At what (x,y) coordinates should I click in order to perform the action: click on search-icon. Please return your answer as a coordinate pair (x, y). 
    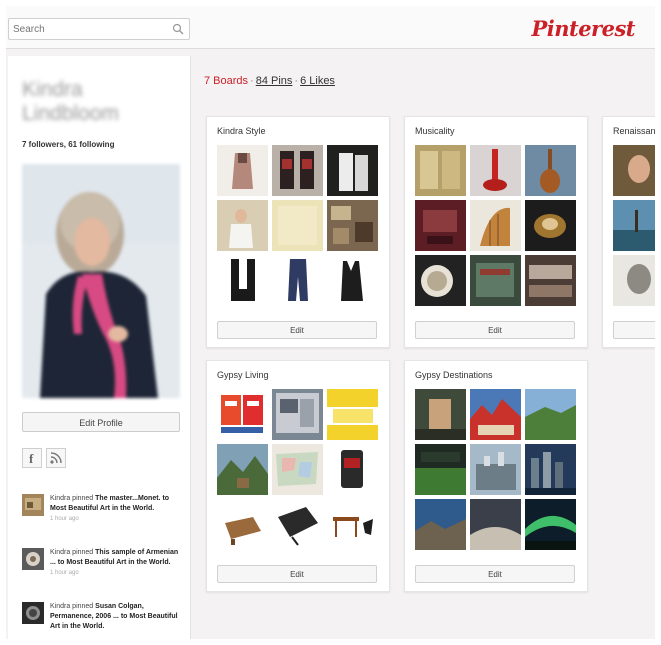
    Looking at the image, I should click on (178, 29).